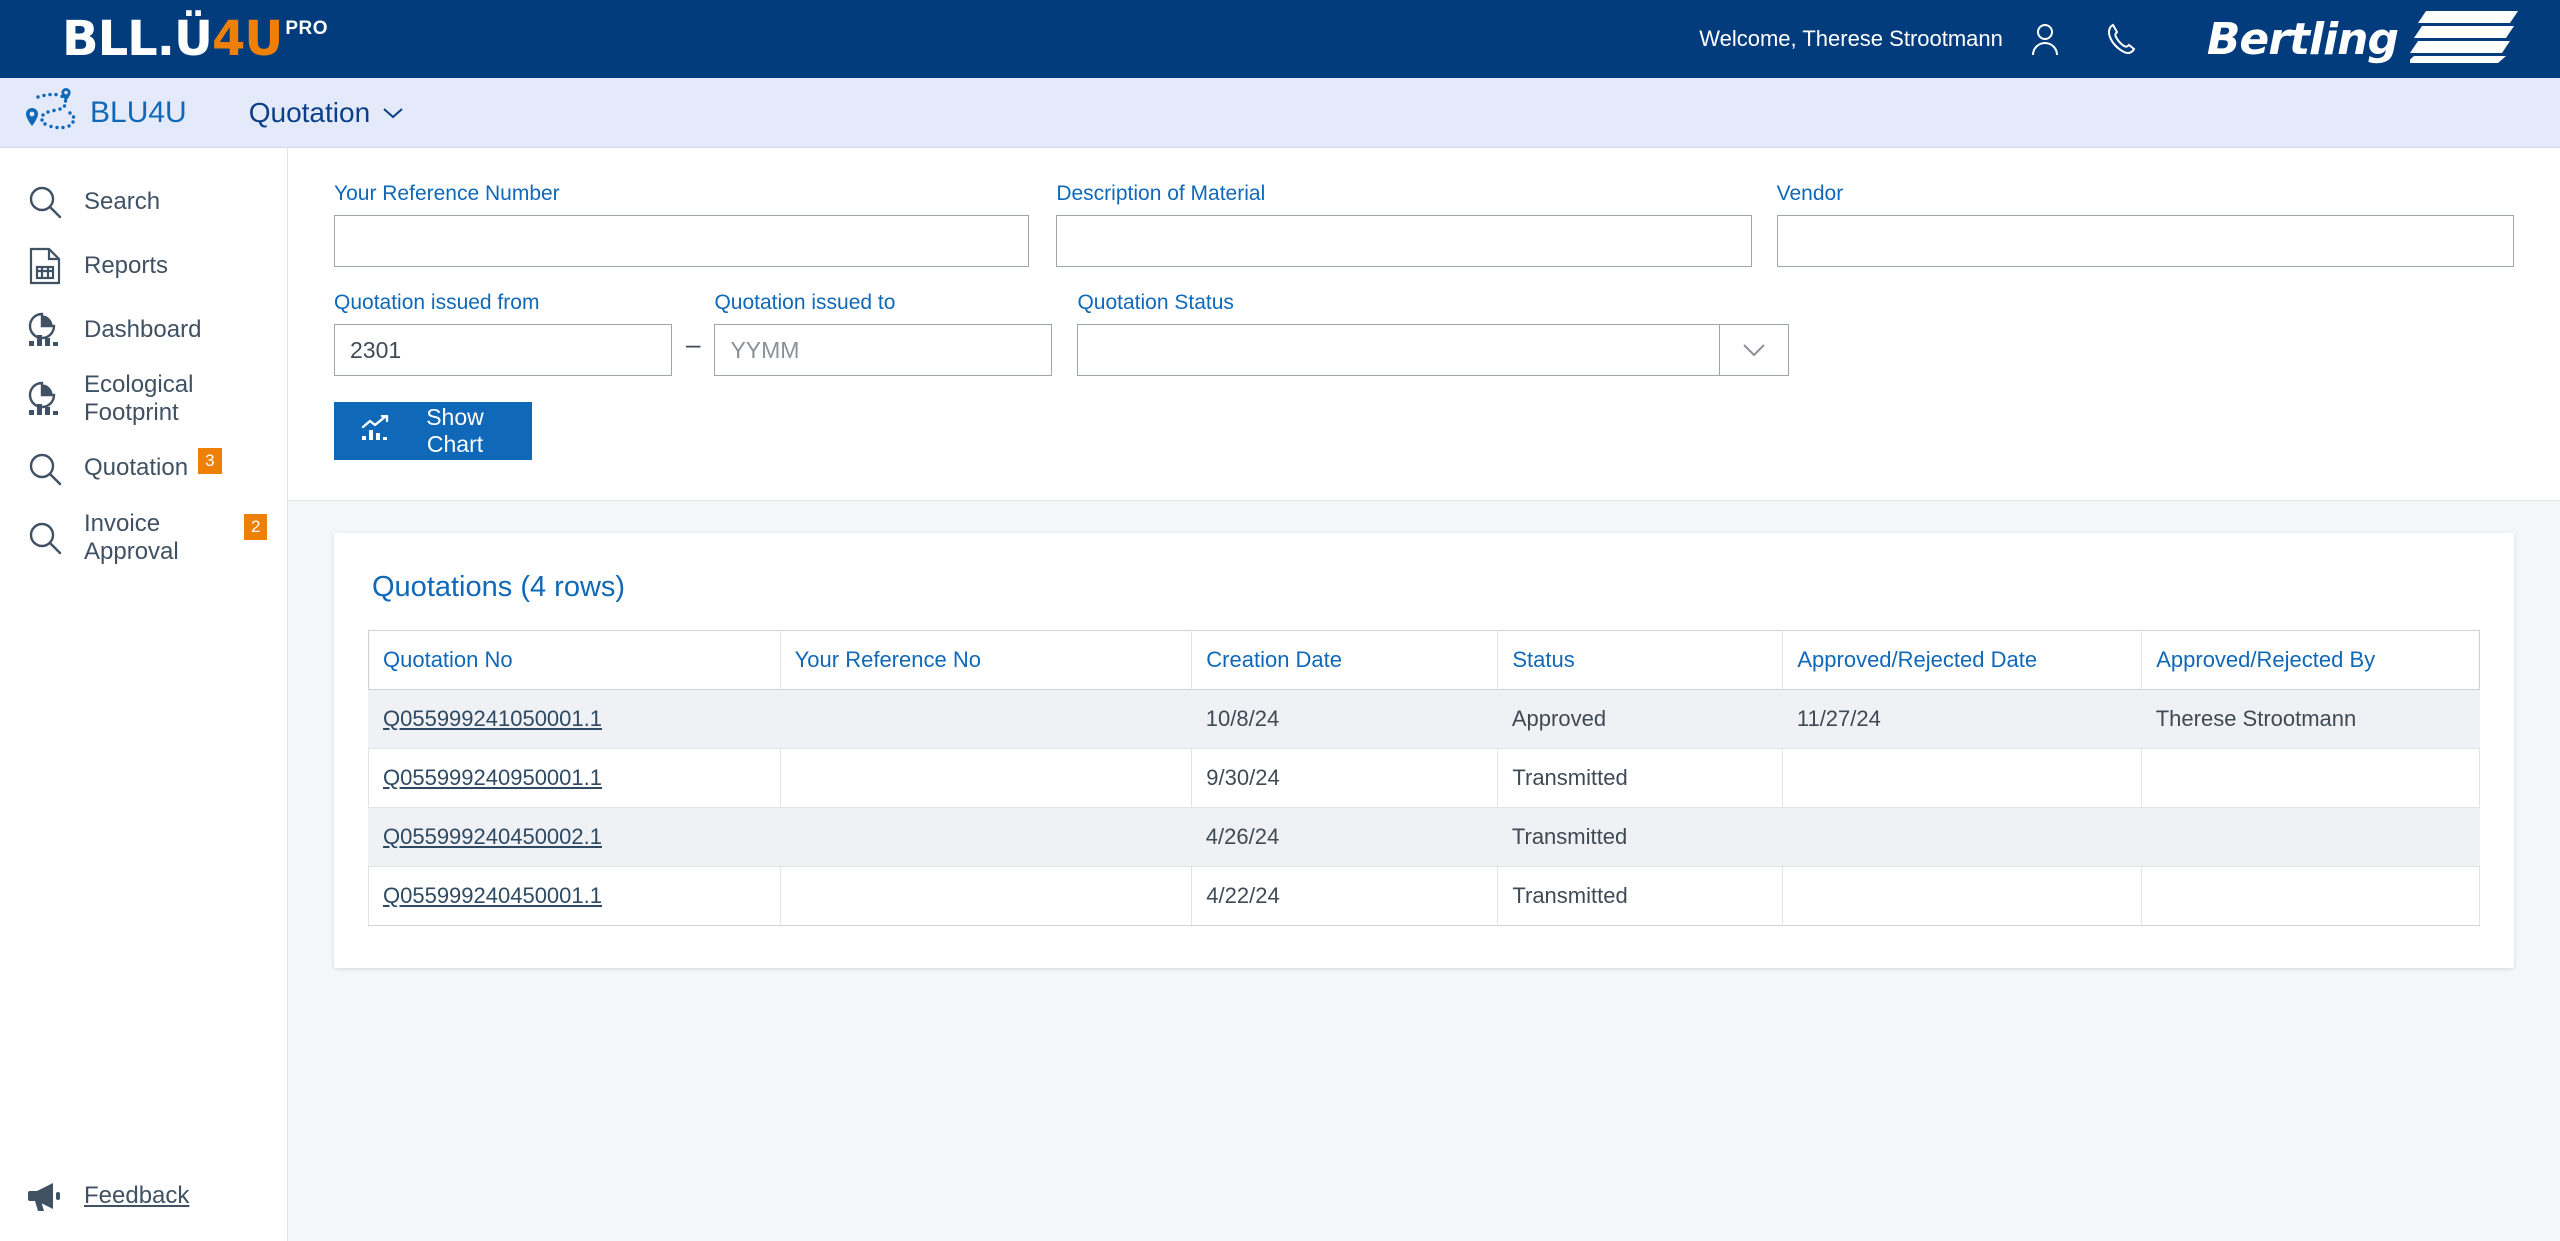  I want to click on cell-creation-date: 4/22/24, so click(1345, 896).